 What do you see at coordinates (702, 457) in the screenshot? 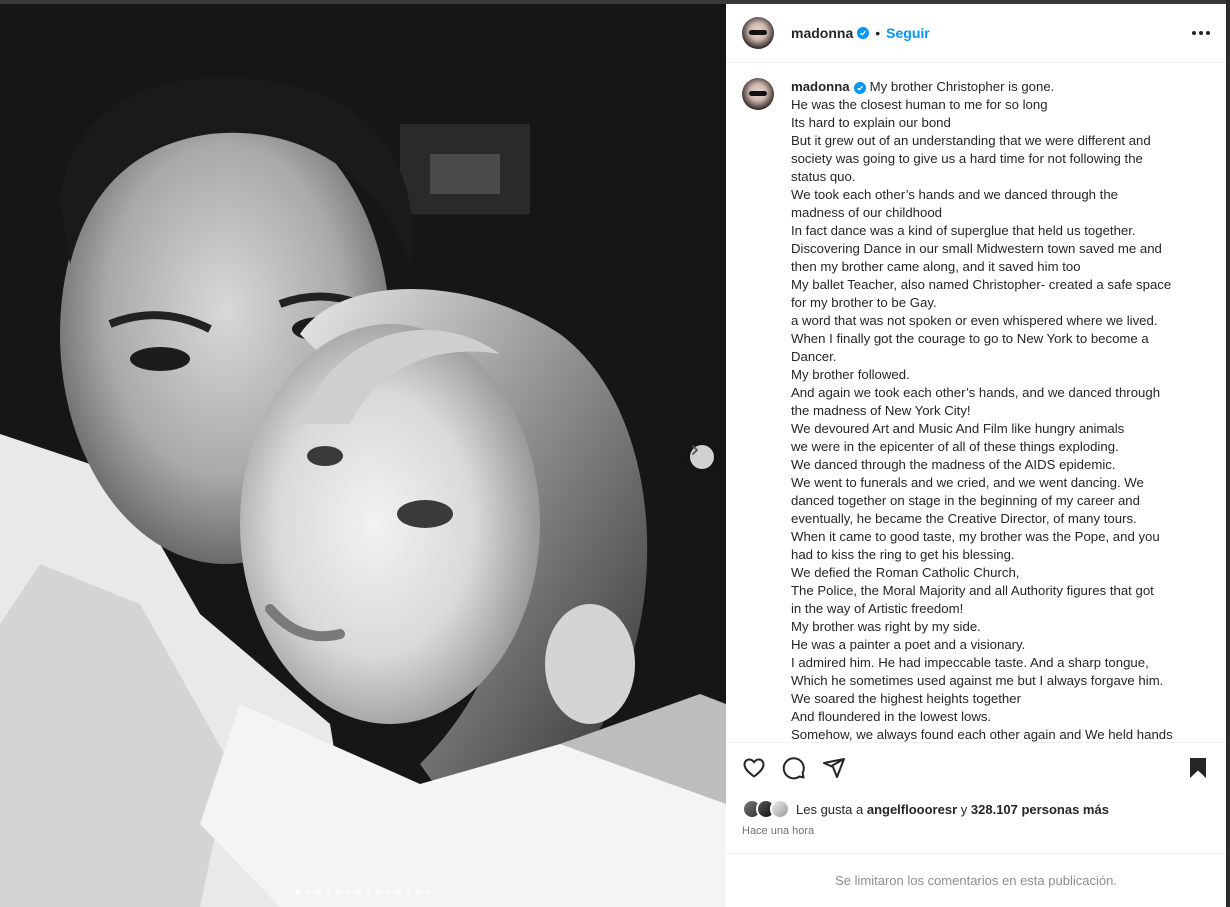
I see `carousel-next-button` at bounding box center [702, 457].